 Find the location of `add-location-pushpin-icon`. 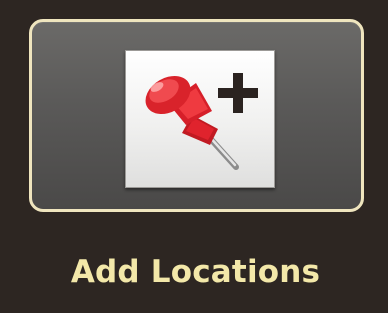

add-location-pushpin-icon is located at coordinates (201, 121).